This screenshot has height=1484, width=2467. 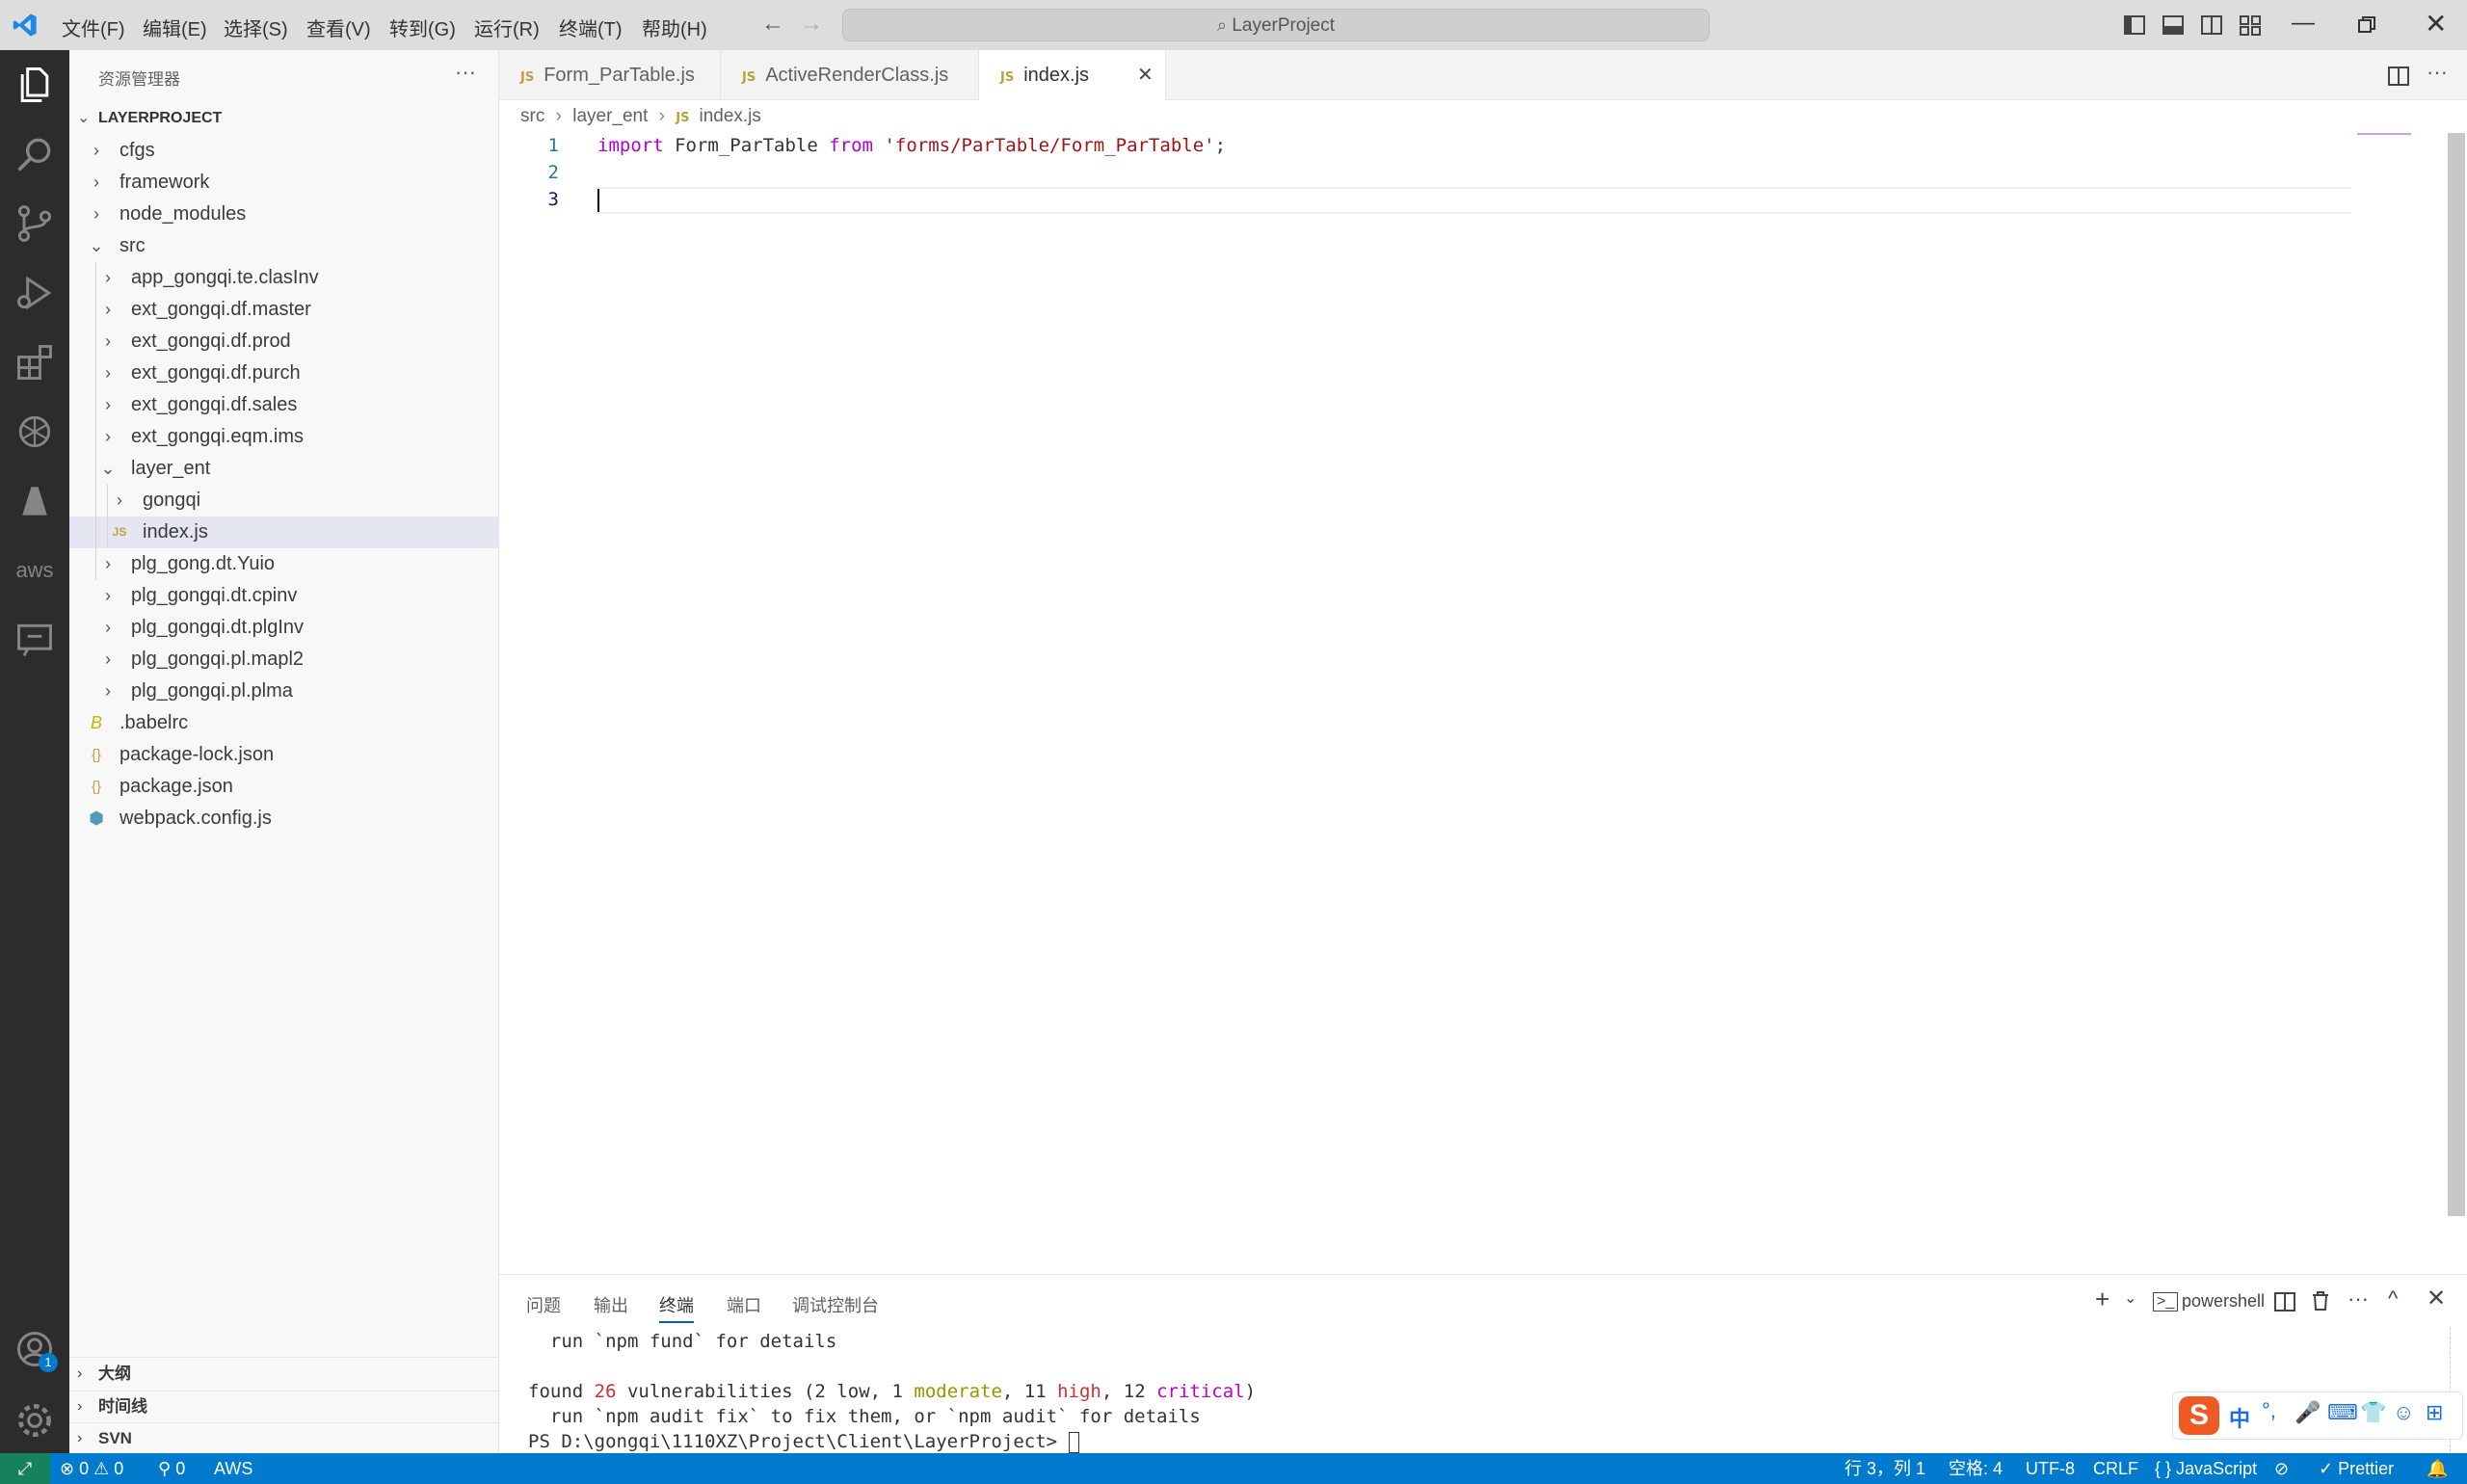 What do you see at coordinates (543, 1304) in the screenshot?
I see `panel-tab-problems: 问题` at bounding box center [543, 1304].